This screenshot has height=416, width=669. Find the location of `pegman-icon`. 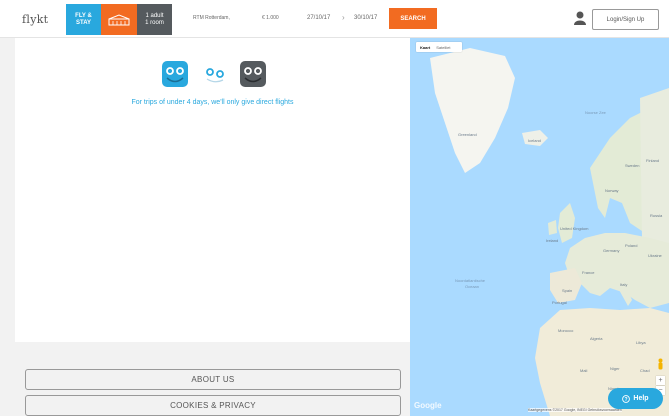

pegman-icon is located at coordinates (660, 364).